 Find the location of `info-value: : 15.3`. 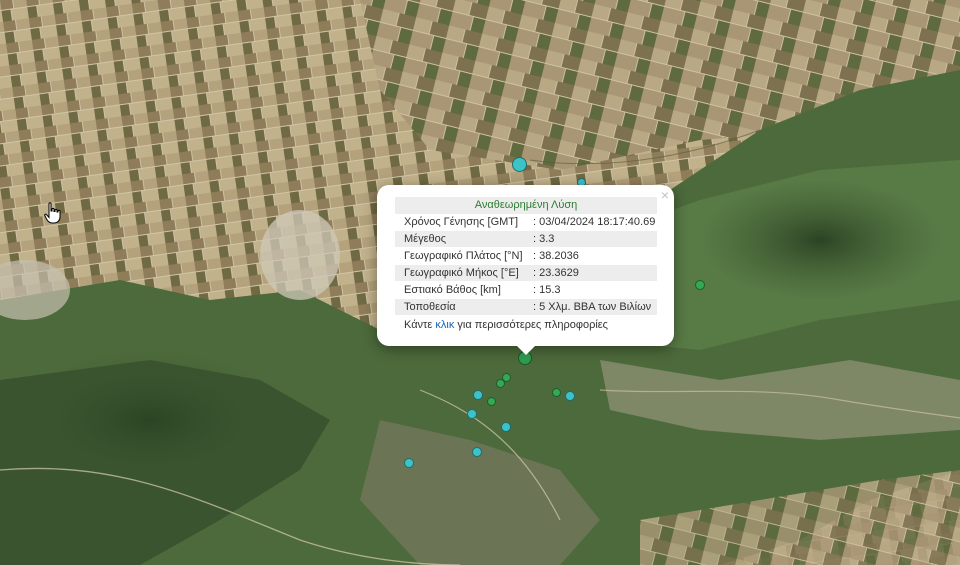

info-value: : 15.3 is located at coordinates (547, 290).